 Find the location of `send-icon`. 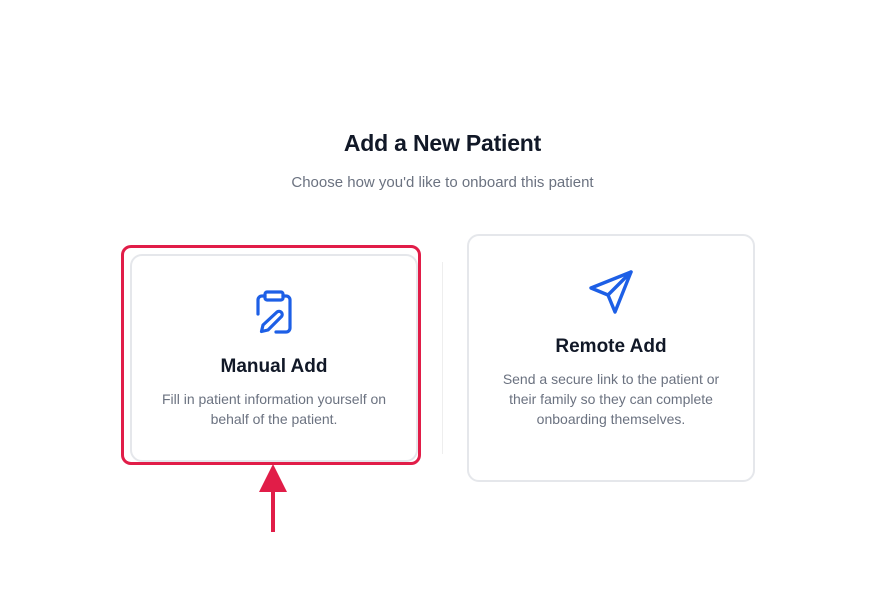

send-icon is located at coordinates (611, 294).